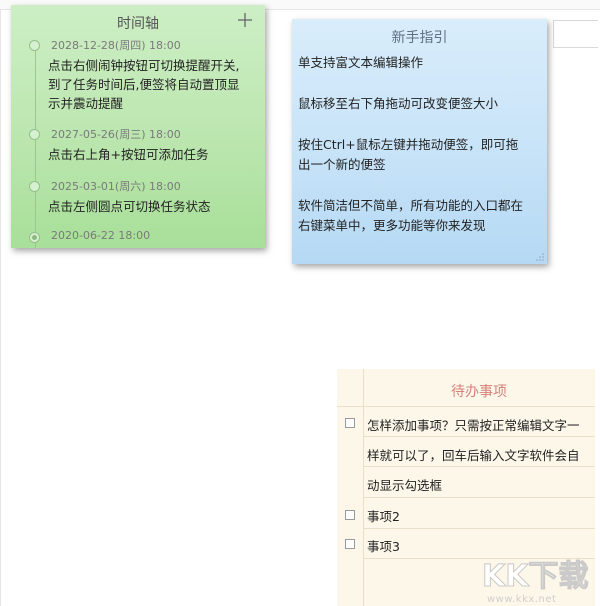  Describe the element at coordinates (361, 62) in the screenshot. I see `guide-text-line: 单支持富文本编辑操作` at that location.